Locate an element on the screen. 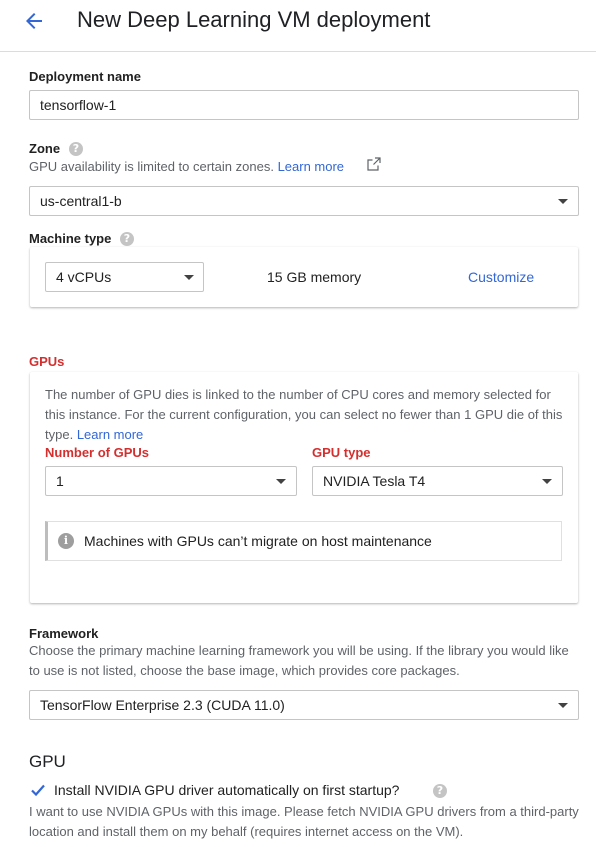  info-icon: i is located at coordinates (66, 541).